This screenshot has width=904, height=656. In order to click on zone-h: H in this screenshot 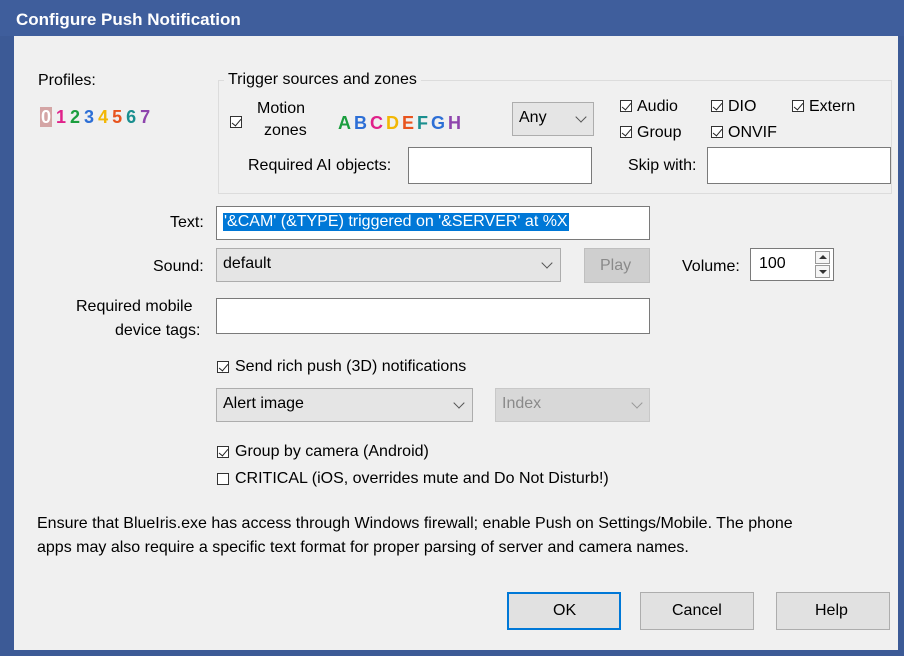, I will do `click(454, 123)`.